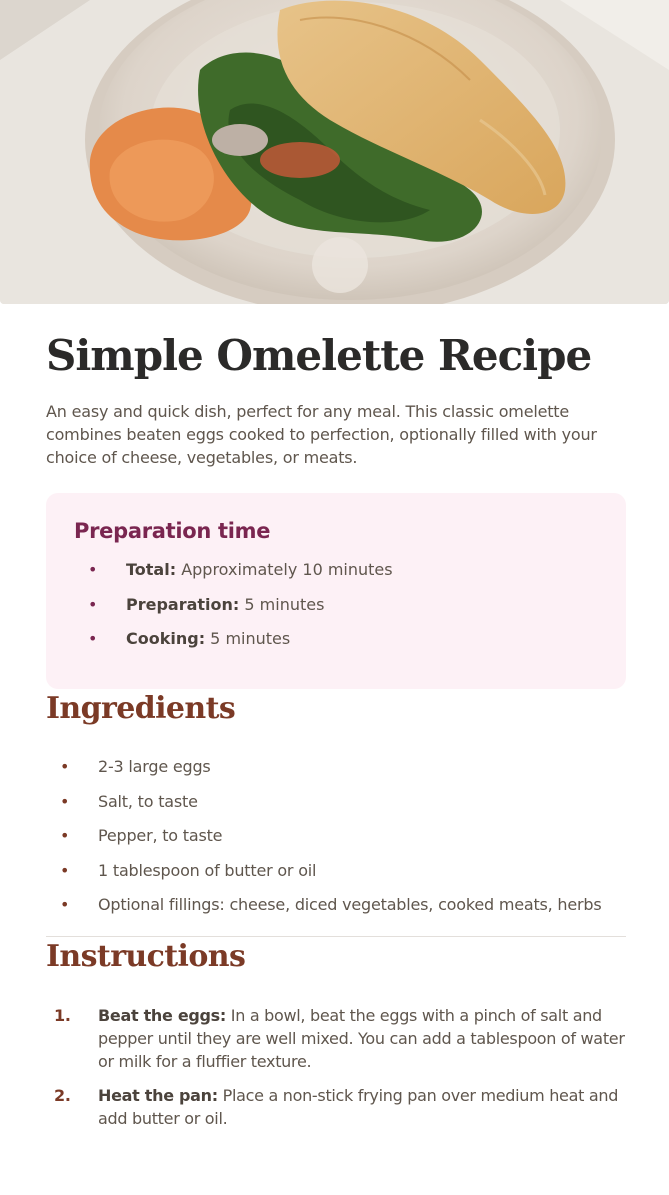 This screenshot has height=1195, width=669. Describe the element at coordinates (284, 569) in the screenshot. I see `prep-value: Approximately 10 minutes` at that location.